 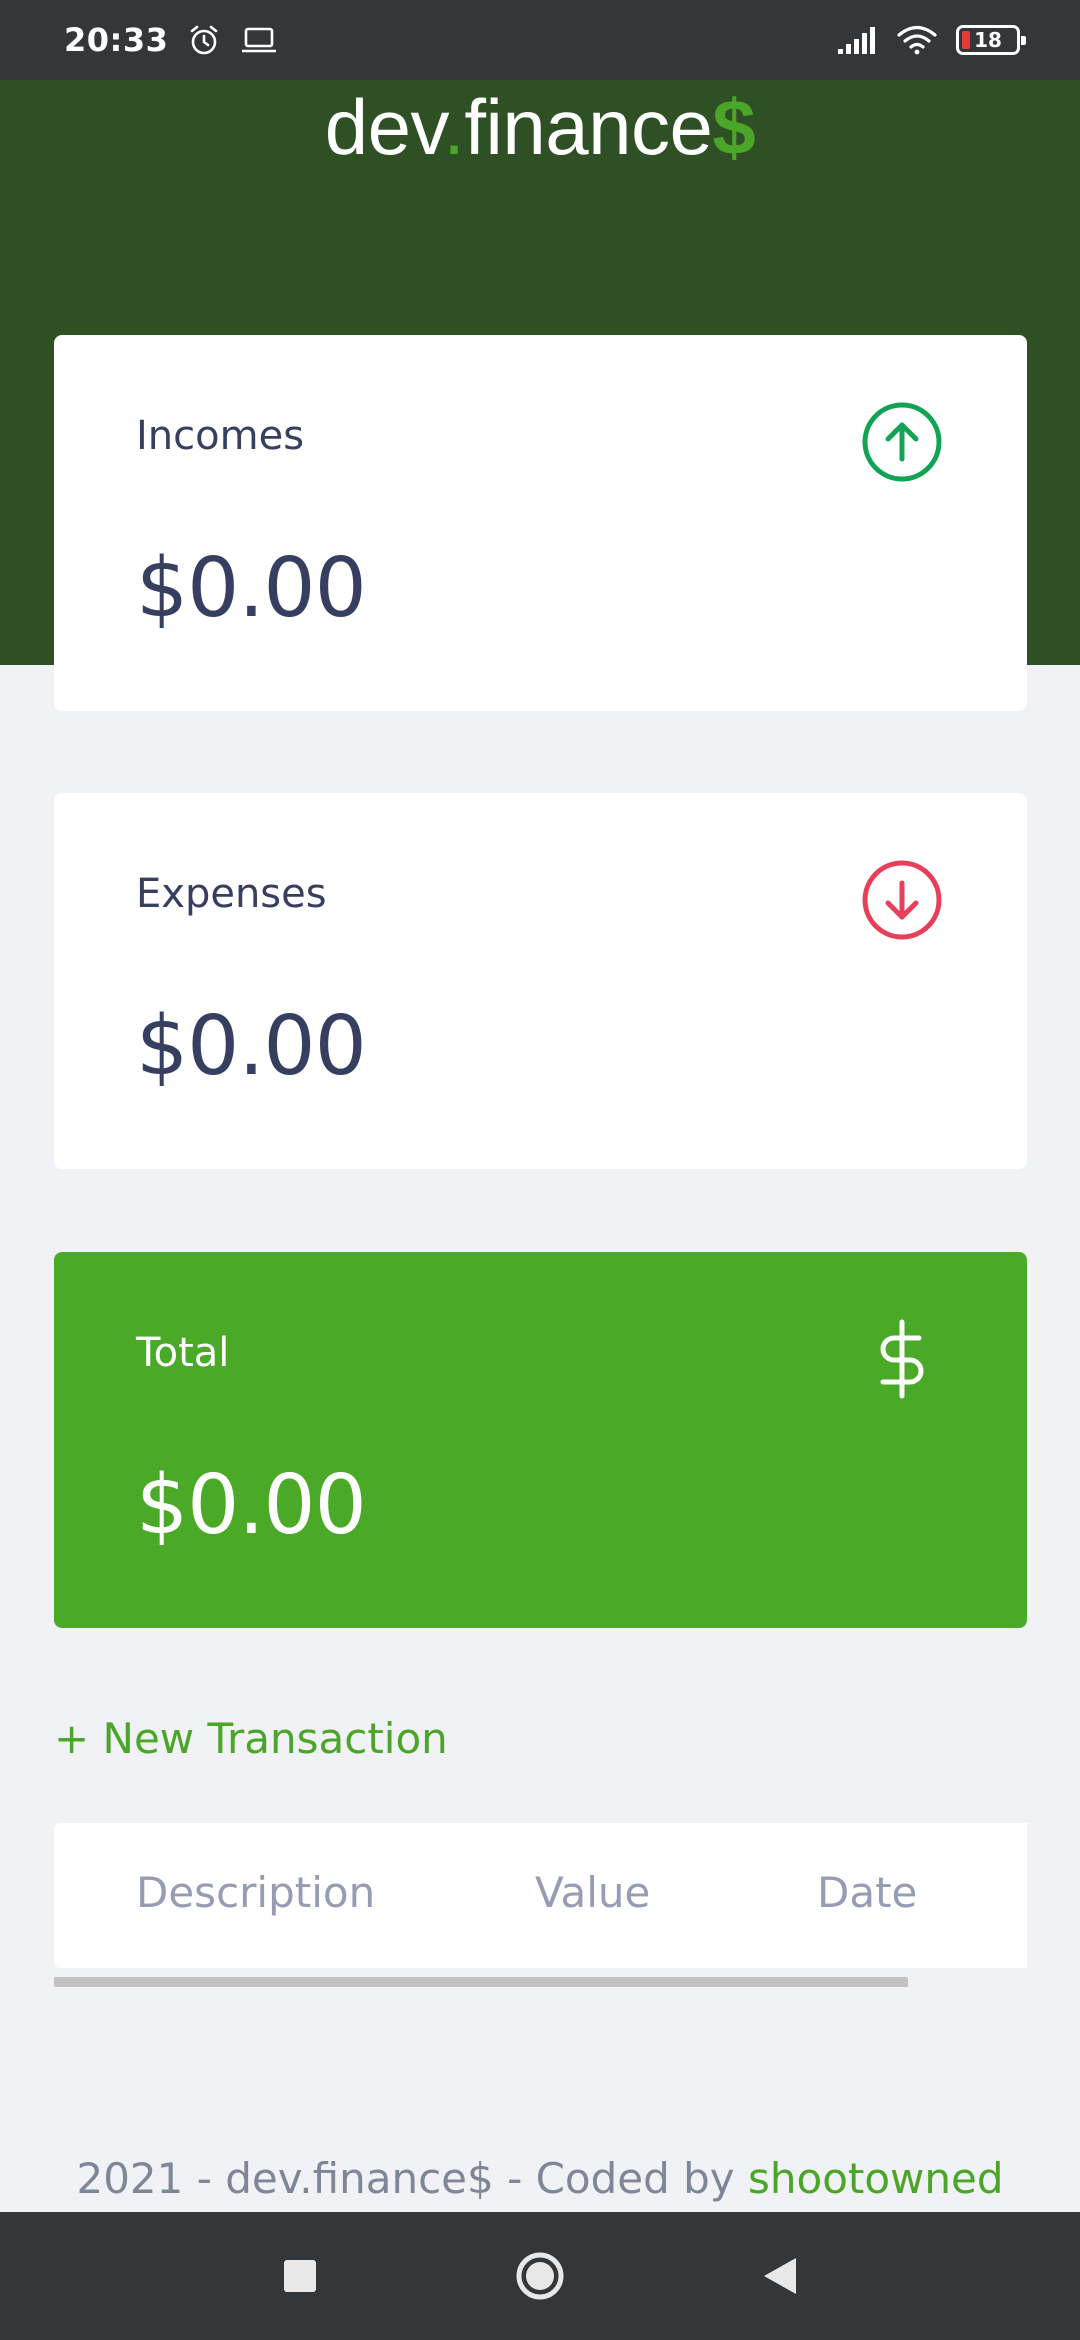 I want to click on alarm-icon, so click(x=204, y=40).